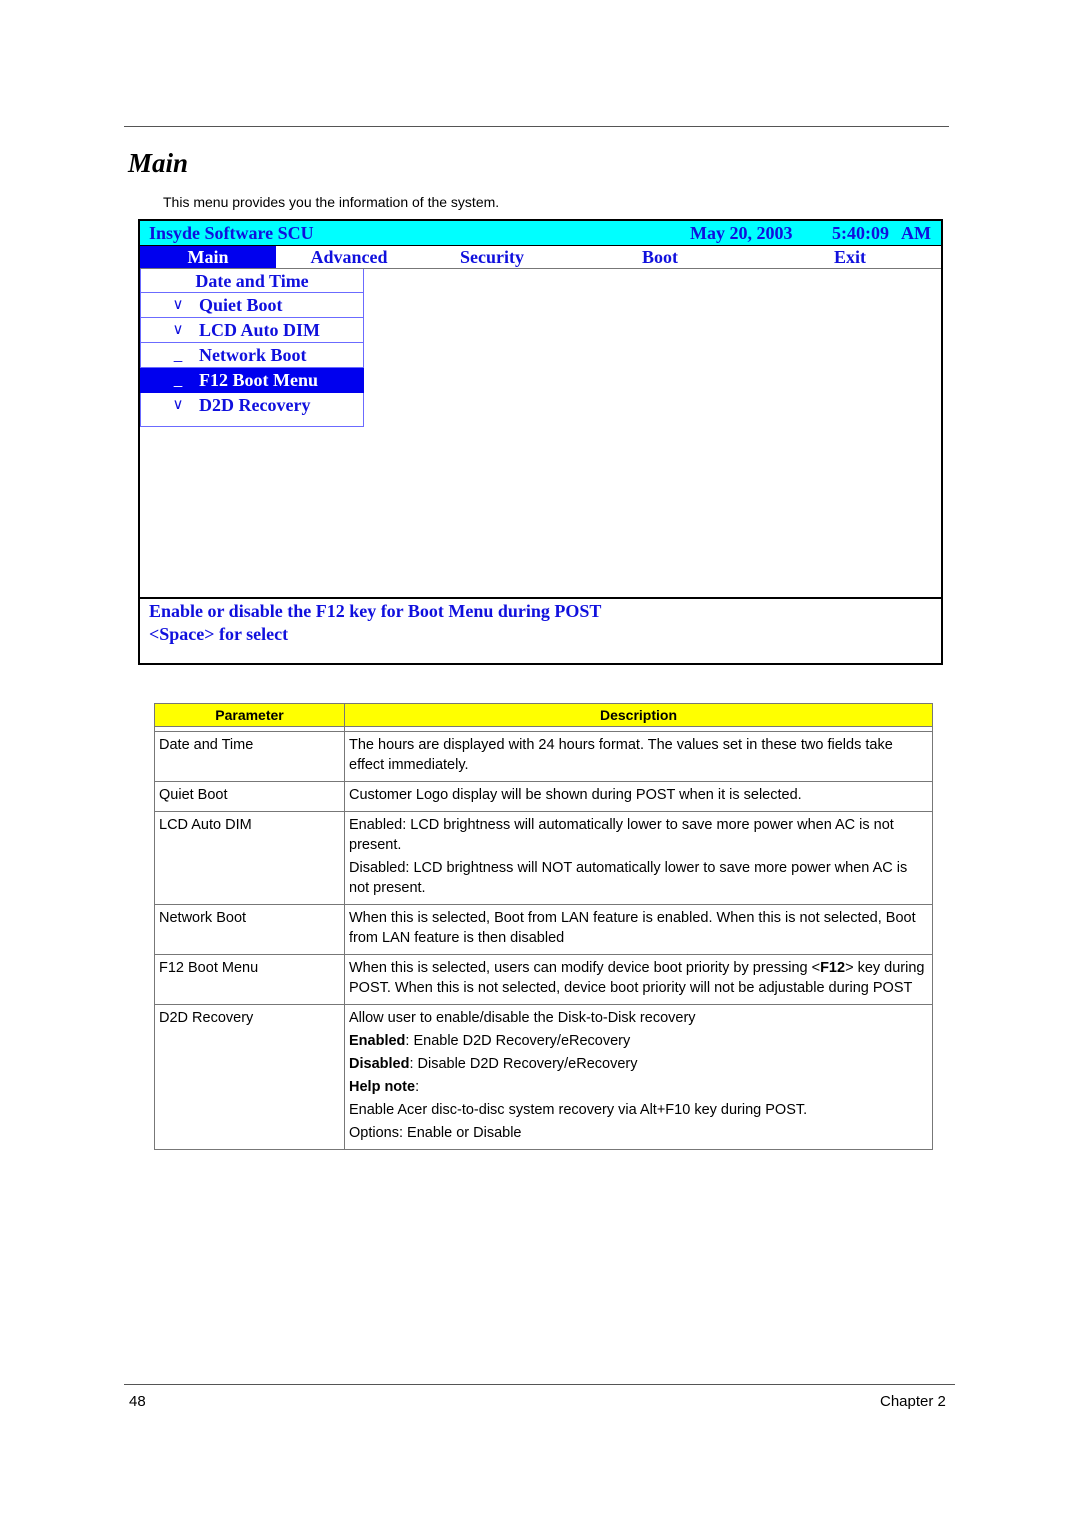 The width and height of the screenshot is (1080, 1528). What do you see at coordinates (638, 715) in the screenshot?
I see `column-header-description: Description` at bounding box center [638, 715].